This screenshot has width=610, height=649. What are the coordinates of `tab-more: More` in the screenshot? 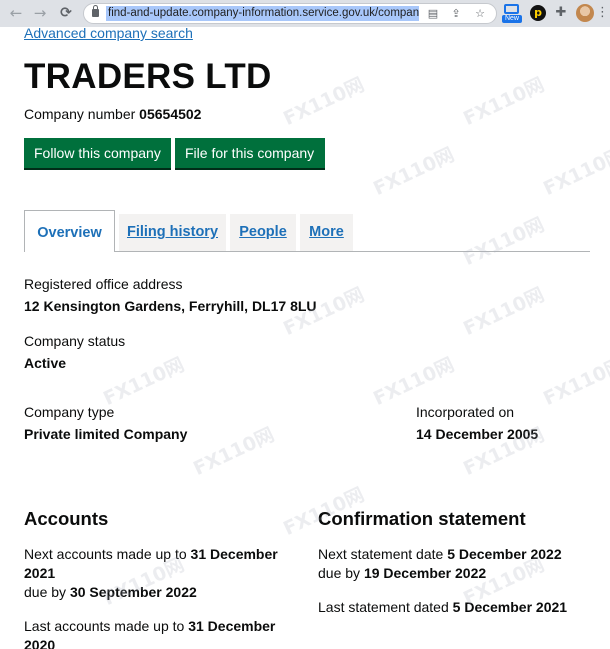 It's located at (326, 232).